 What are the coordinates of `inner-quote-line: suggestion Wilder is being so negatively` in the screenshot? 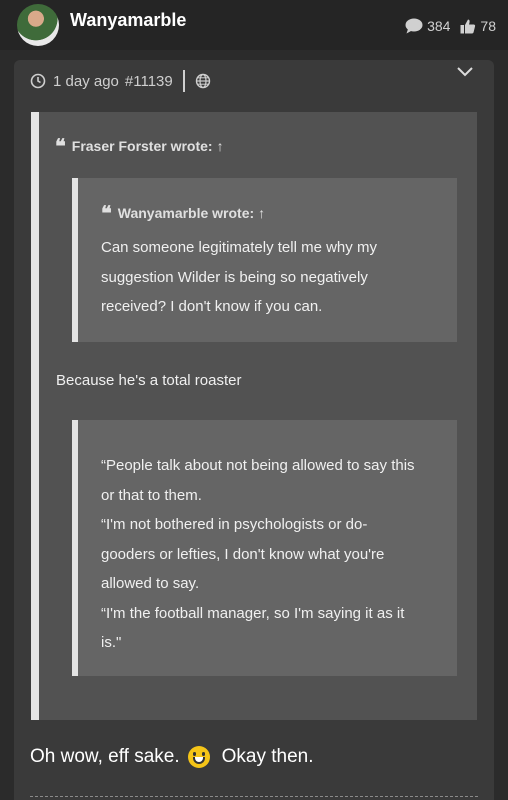 It's located at (234, 277).